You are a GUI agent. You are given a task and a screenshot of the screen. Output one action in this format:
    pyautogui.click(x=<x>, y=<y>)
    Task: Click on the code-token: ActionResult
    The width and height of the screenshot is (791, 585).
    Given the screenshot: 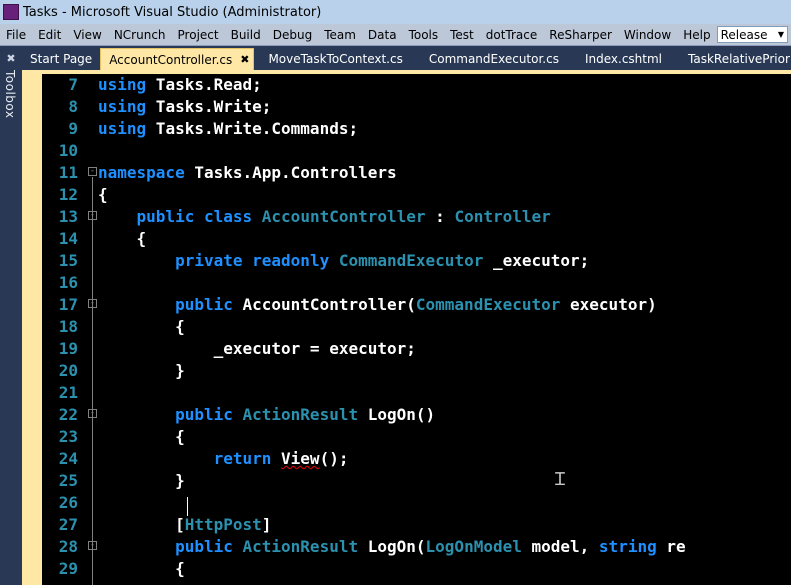 What is the action you would take?
    pyautogui.click(x=300, y=414)
    